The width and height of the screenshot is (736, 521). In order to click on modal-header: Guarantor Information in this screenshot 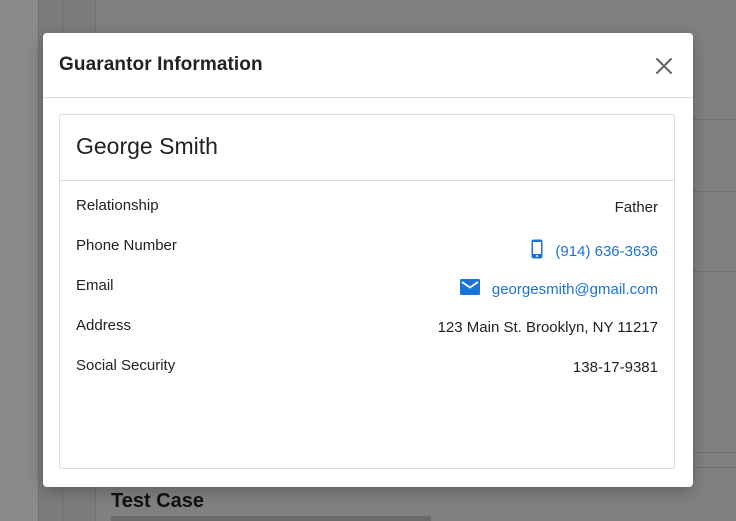, I will do `click(368, 65)`.